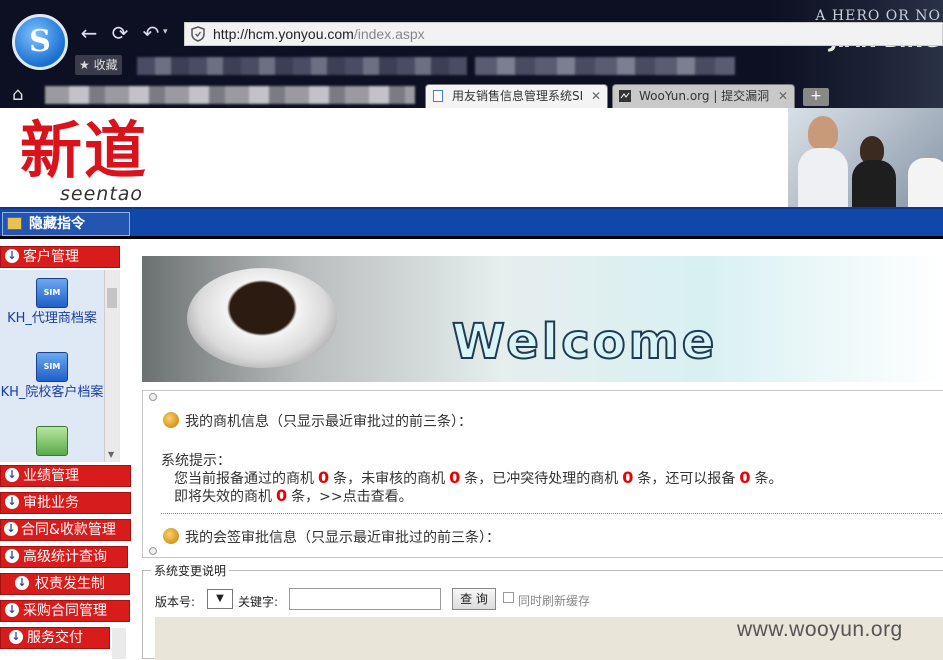 This screenshot has width=943, height=660. I want to click on menu-label: 高级统计查询, so click(65, 557).